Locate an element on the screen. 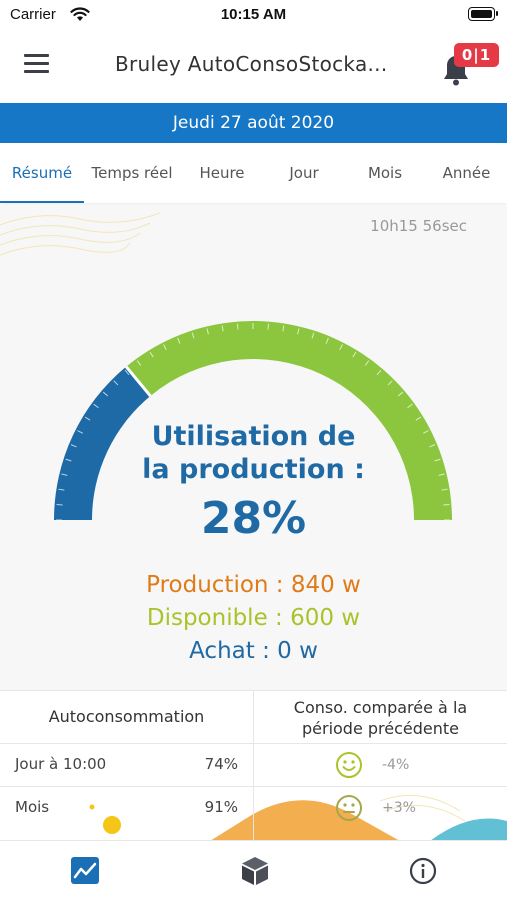 The height and width of the screenshot is (900, 507). battery-icon is located at coordinates (483, 14).